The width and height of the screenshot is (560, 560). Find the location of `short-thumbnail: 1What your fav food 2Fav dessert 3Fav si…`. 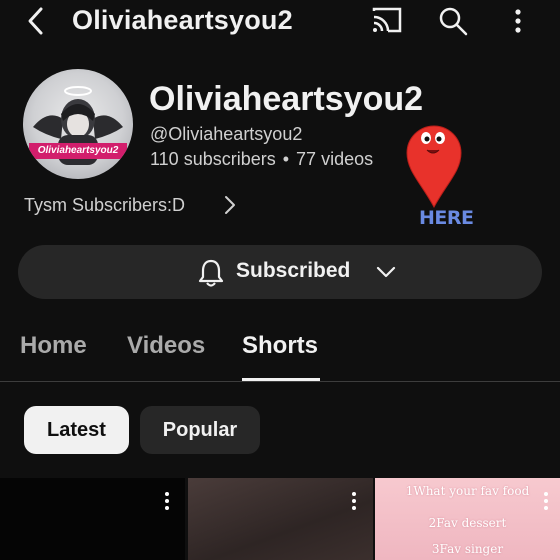

short-thumbnail: 1What your fav food 2Fav dessert 3Fav si… is located at coordinates (467, 519).